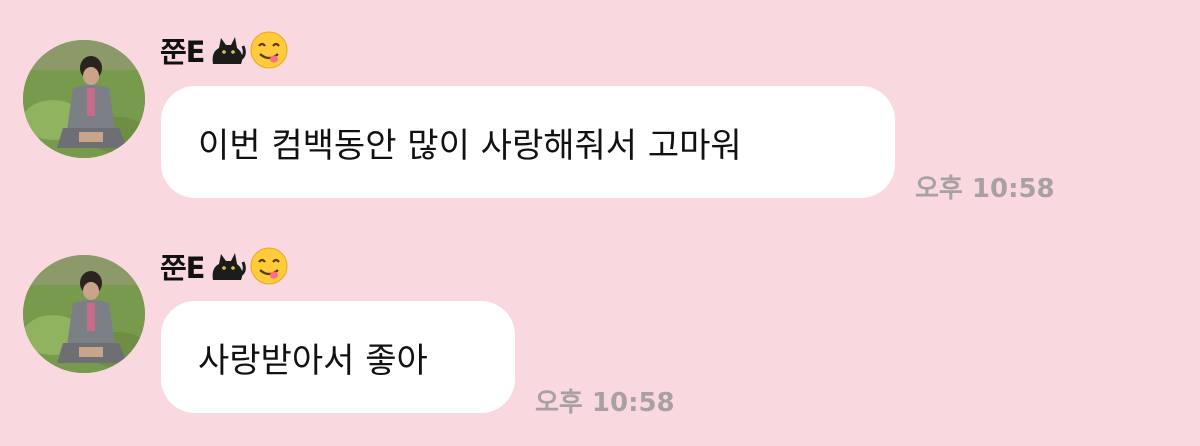 Image resolution: width=1200 pixels, height=446 pixels. I want to click on message-bubble: 사랑받아서 좋아, so click(338, 357).